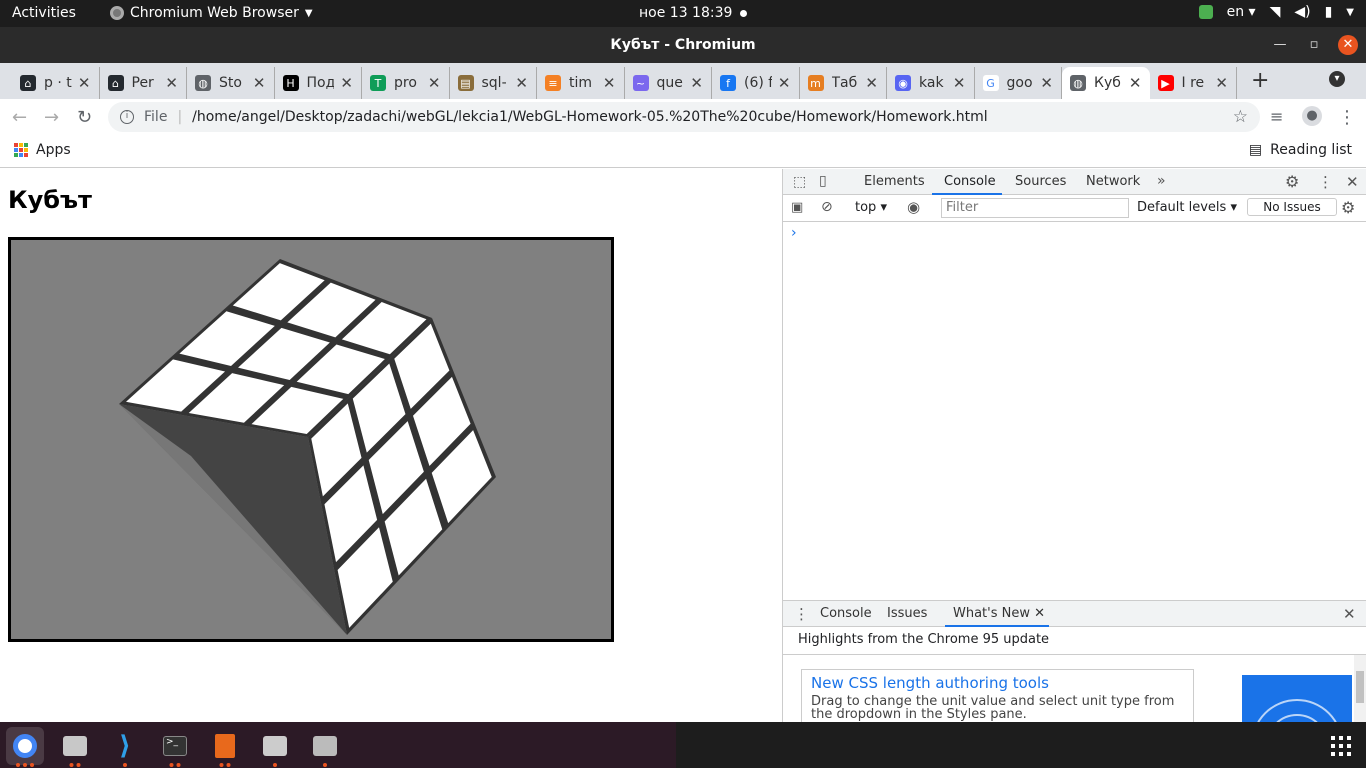  Describe the element at coordinates (1347, 117) in the screenshot. I see `browser-menu-icon: ⋮` at that location.